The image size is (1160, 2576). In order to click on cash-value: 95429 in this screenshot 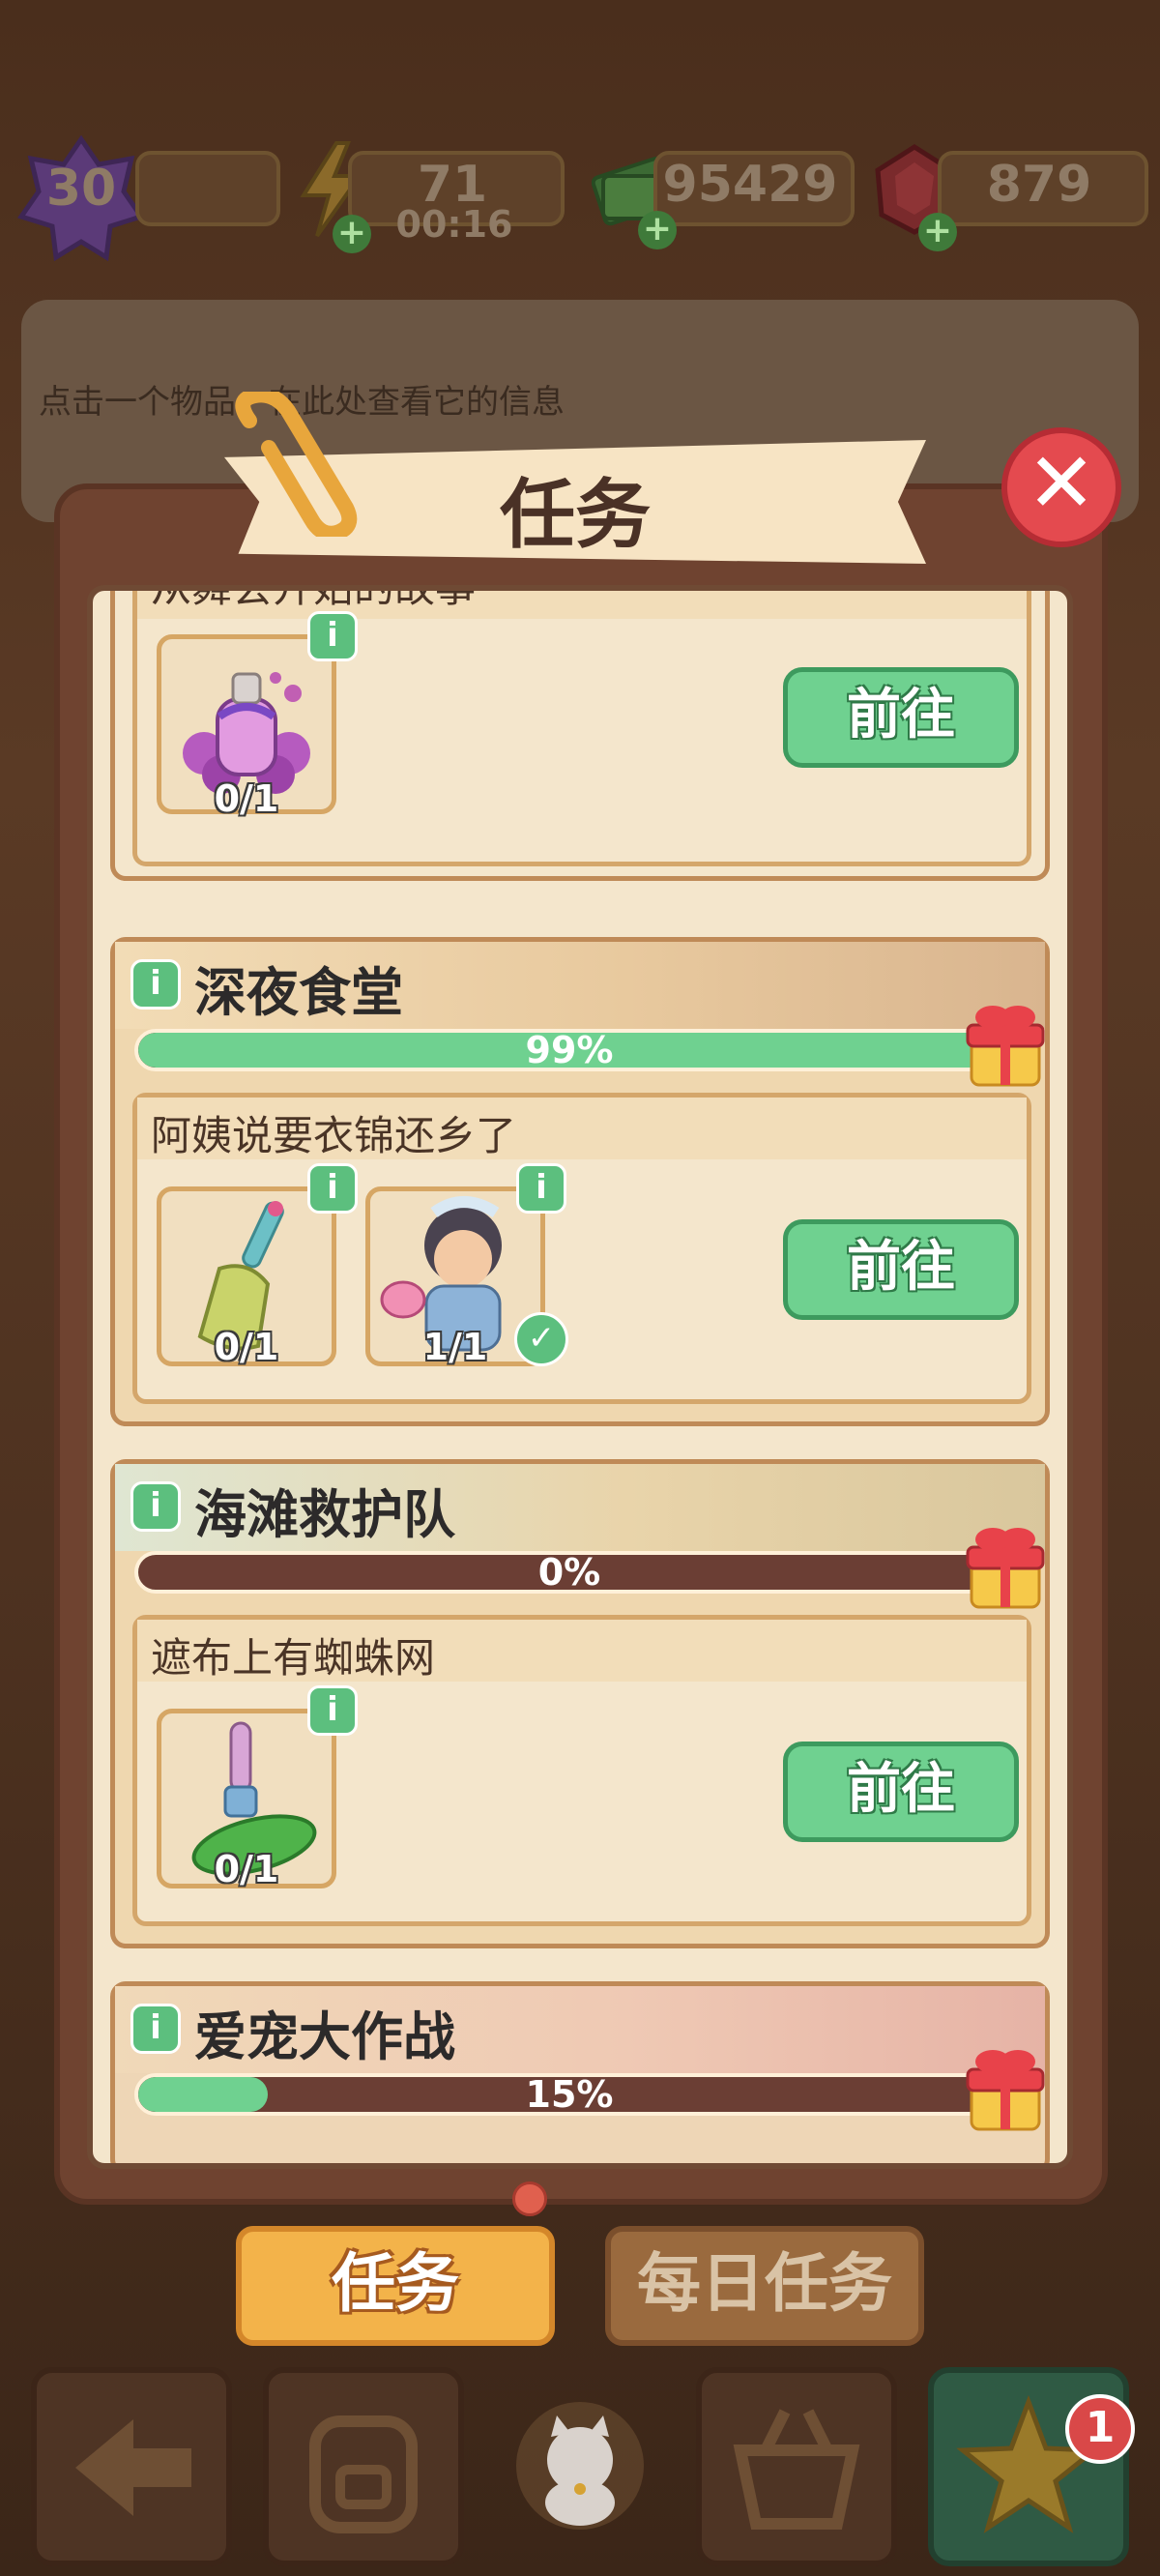, I will do `click(750, 185)`.